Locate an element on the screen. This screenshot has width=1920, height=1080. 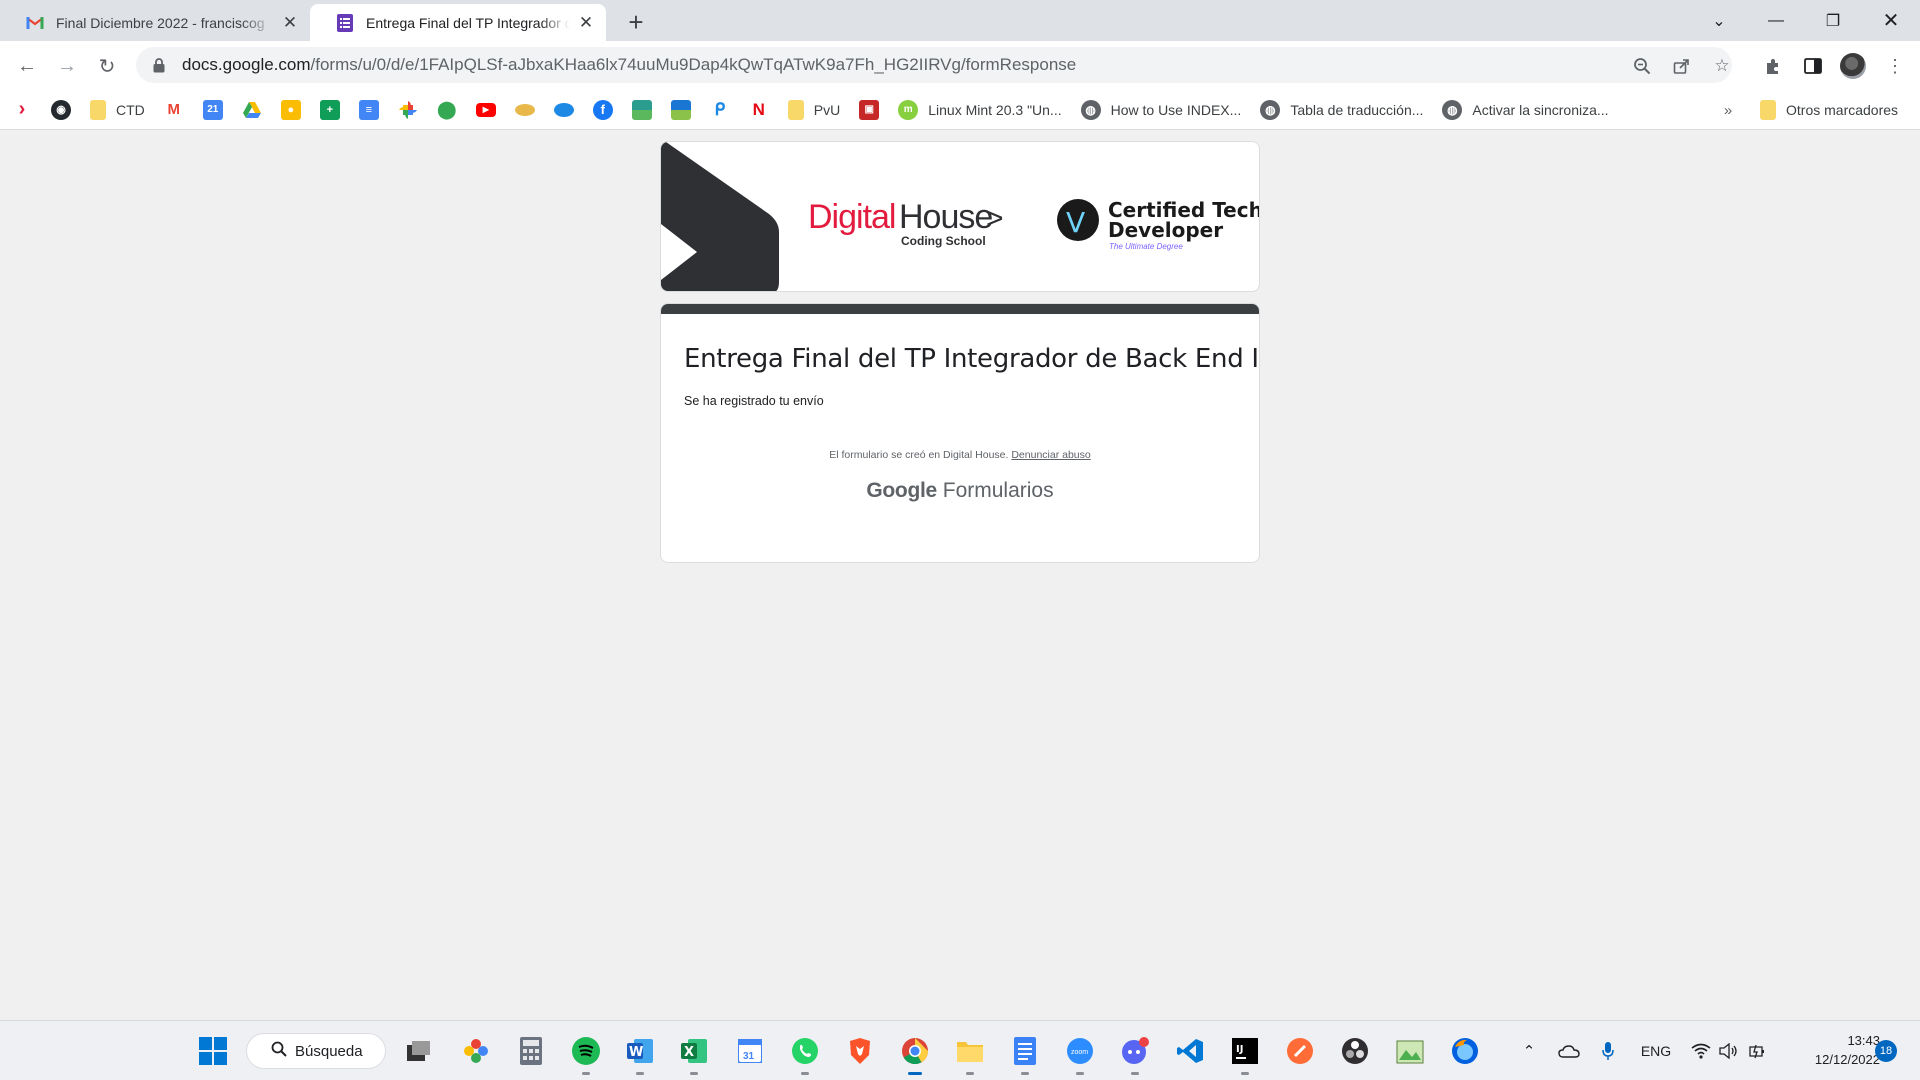
hidden-icons-chevron: ⌃ is located at coordinates (1529, 1051).